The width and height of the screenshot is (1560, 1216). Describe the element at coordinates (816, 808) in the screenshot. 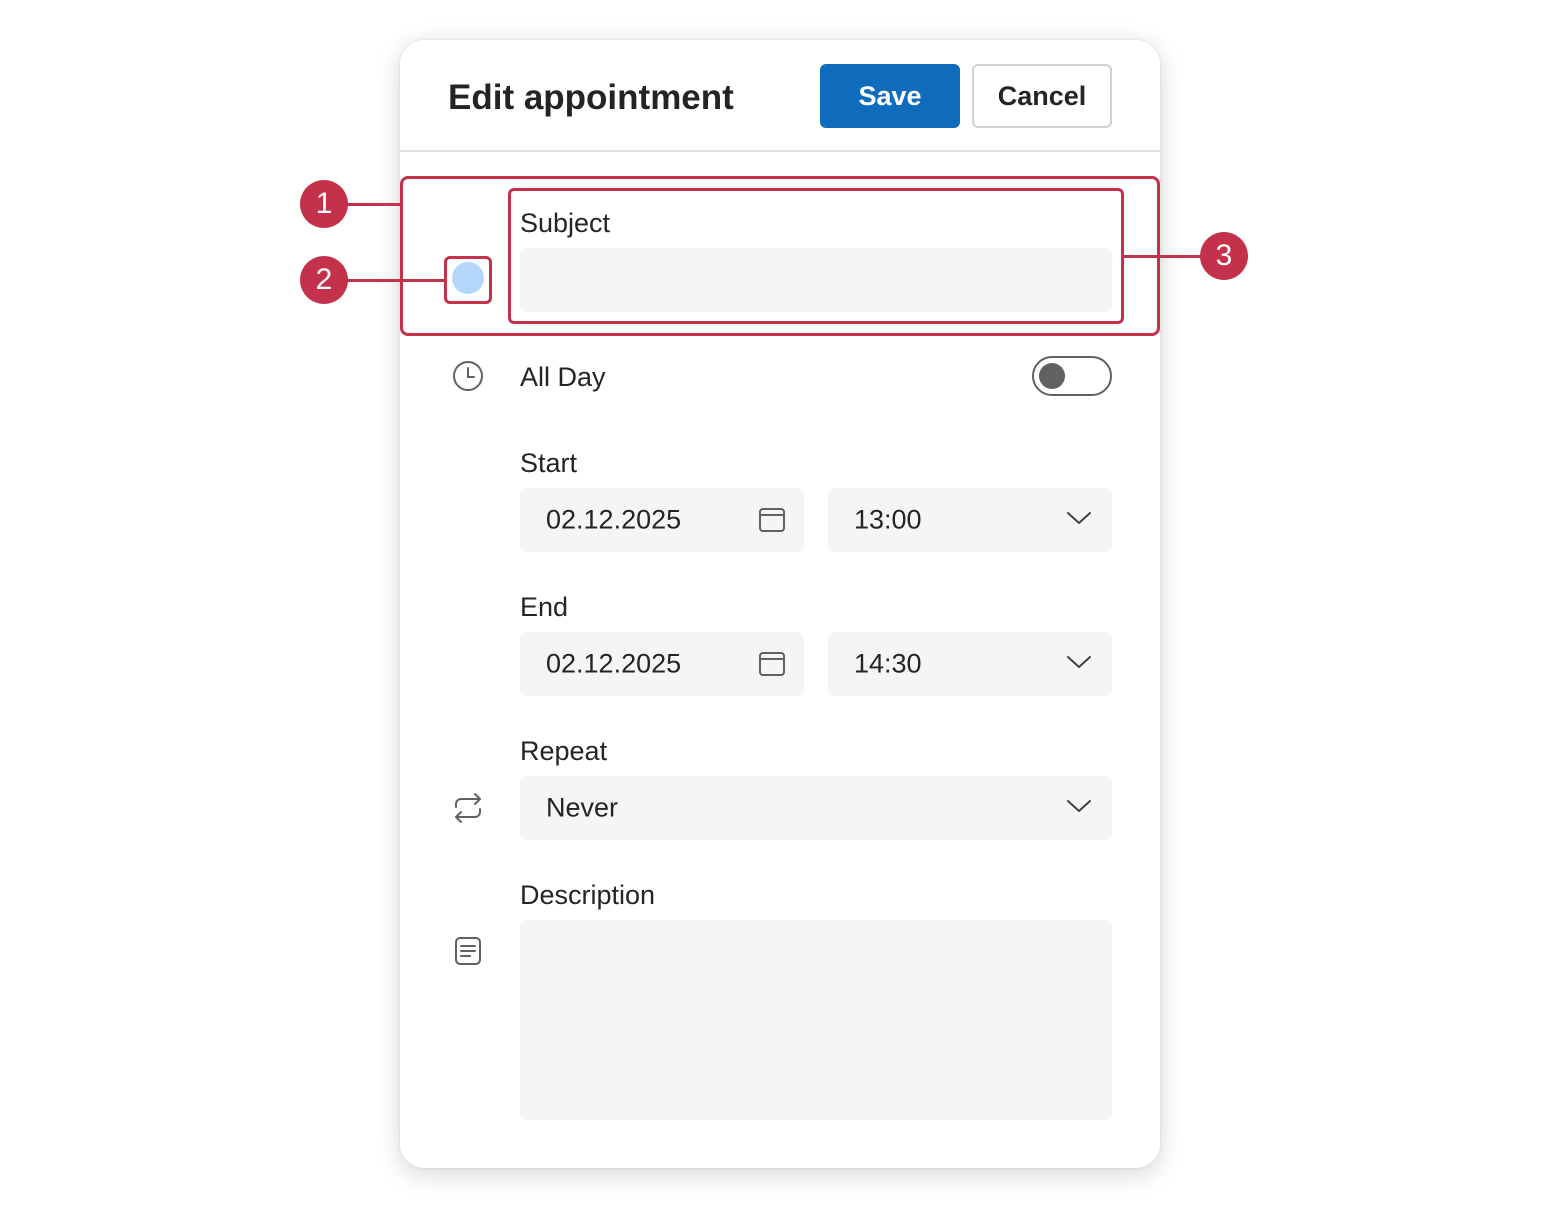

I see `repeat-dropdown: Never` at that location.